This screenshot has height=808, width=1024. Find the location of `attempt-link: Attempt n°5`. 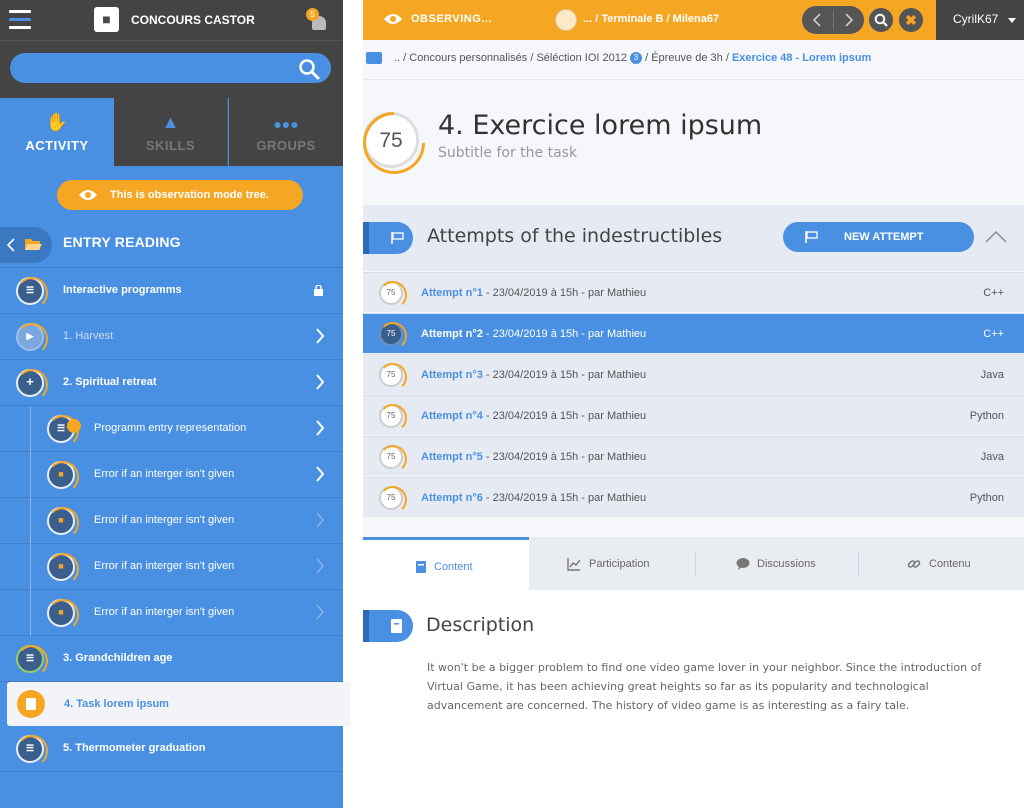

attempt-link: Attempt n°5 is located at coordinates (452, 457).